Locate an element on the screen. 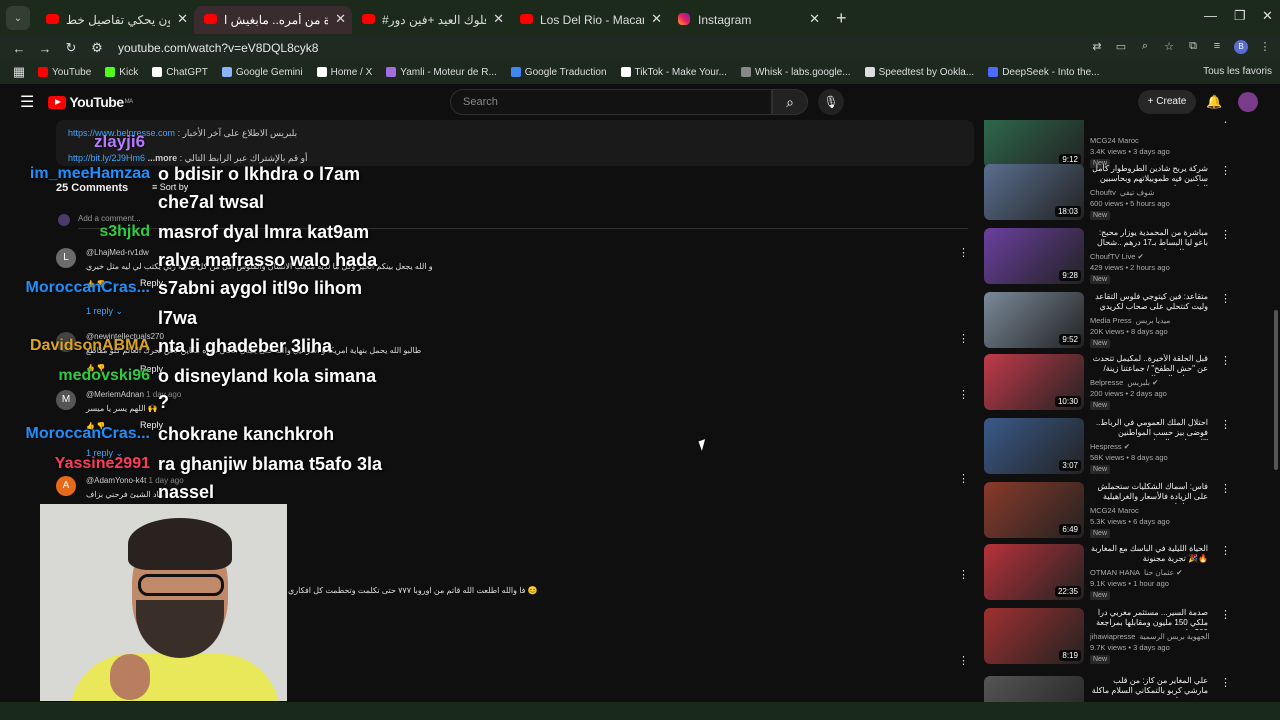 This screenshot has height=720, width=1280. video-title is located at coordinates (1149, 127).